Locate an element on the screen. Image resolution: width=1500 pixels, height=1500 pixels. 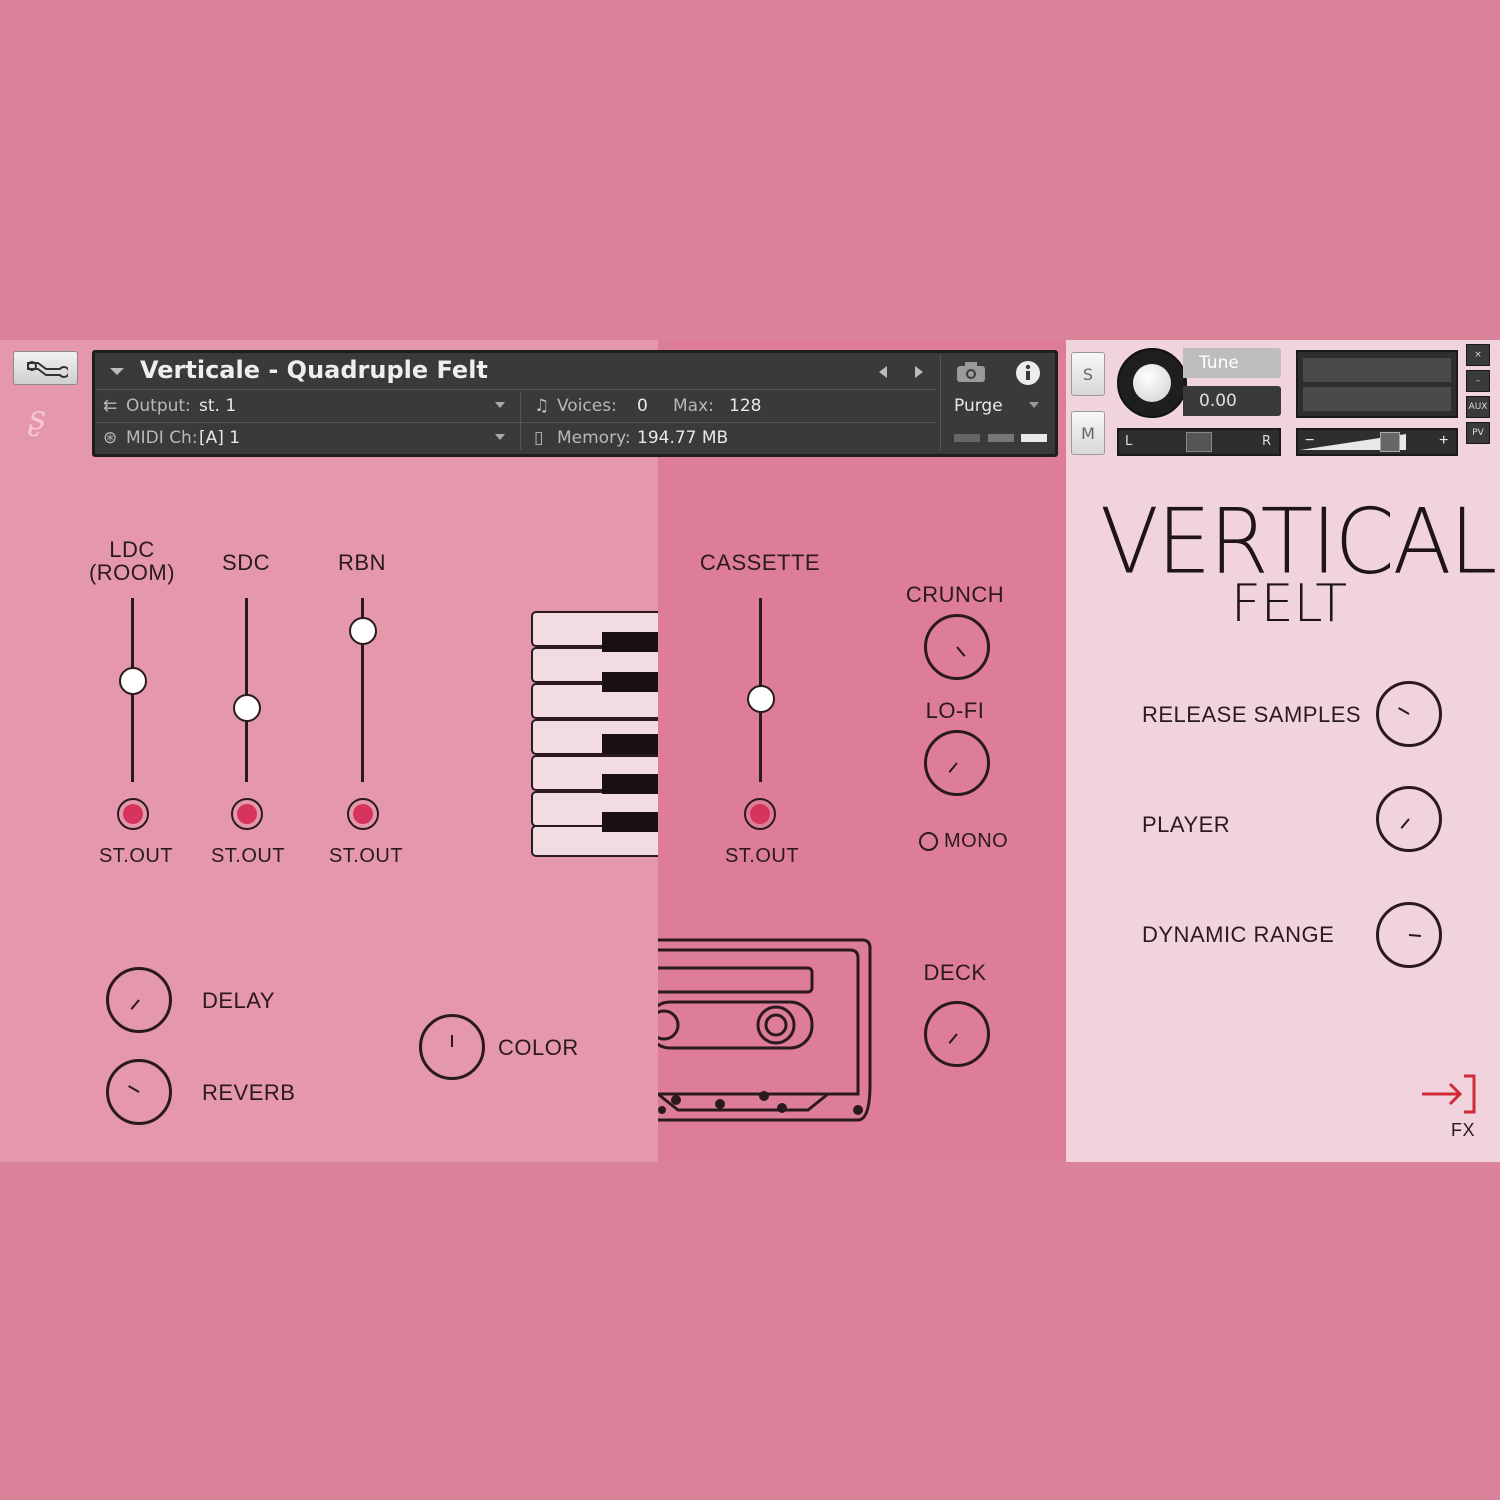
sdc-output-button is located at coordinates (247, 814).